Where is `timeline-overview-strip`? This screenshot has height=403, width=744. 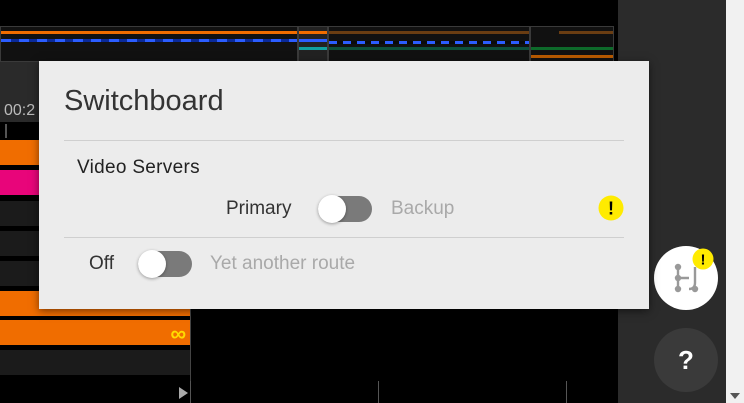 timeline-overview-strip is located at coordinates (307, 44).